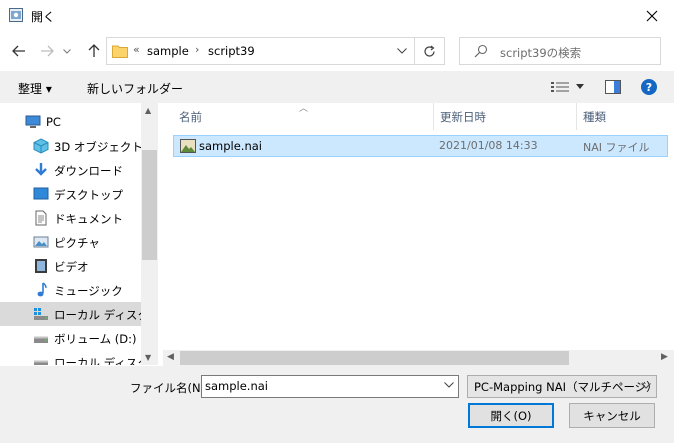 This screenshot has width=674, height=443. I want to click on nav-item-desktop: デスクトップ, so click(70, 194).